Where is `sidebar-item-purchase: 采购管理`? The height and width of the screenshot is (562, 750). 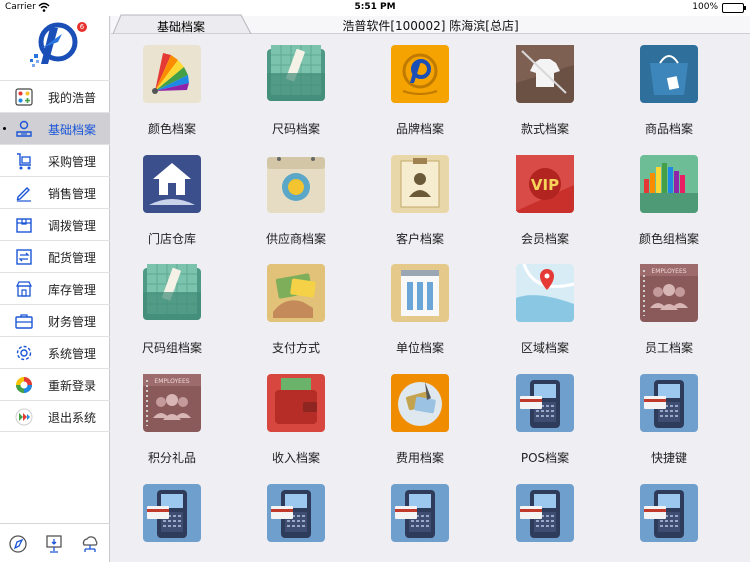
sidebar-item-purchase: 采购管理 is located at coordinates (55, 160).